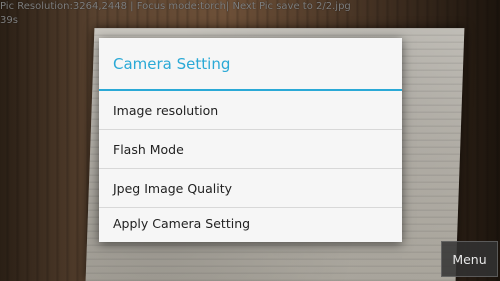  What do you see at coordinates (250, 110) in the screenshot?
I see `option-image-resolution: Image resolution` at bounding box center [250, 110].